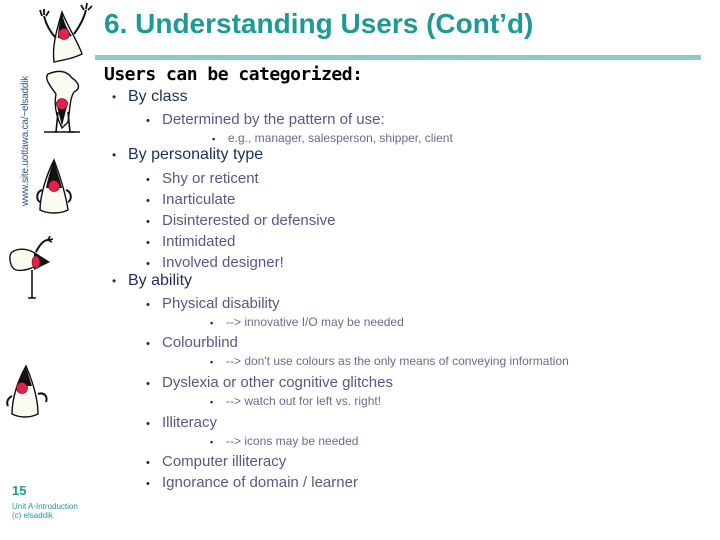 This screenshot has height=540, width=720. I want to click on title-divider, so click(398, 57).